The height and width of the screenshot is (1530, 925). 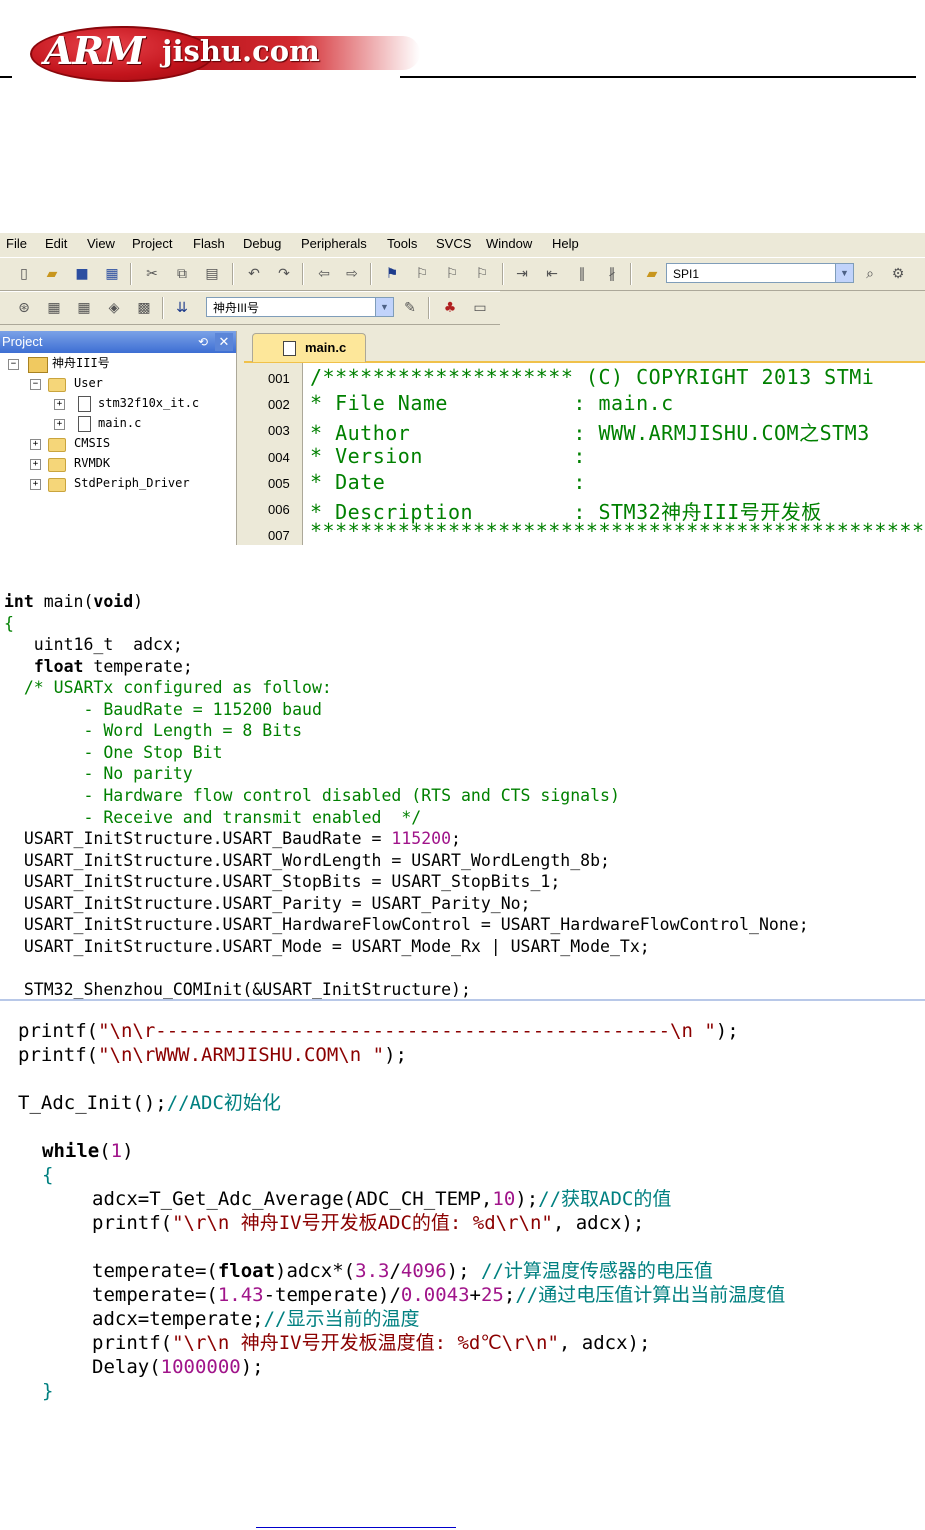 I want to click on editor-line: * File Name : main.c, so click(x=492, y=403).